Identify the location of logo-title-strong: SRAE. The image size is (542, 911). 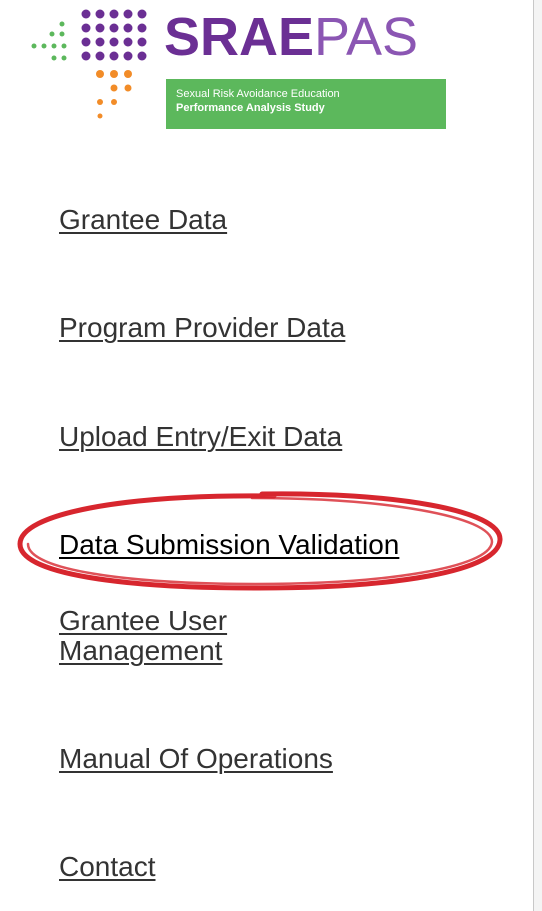
(239, 37).